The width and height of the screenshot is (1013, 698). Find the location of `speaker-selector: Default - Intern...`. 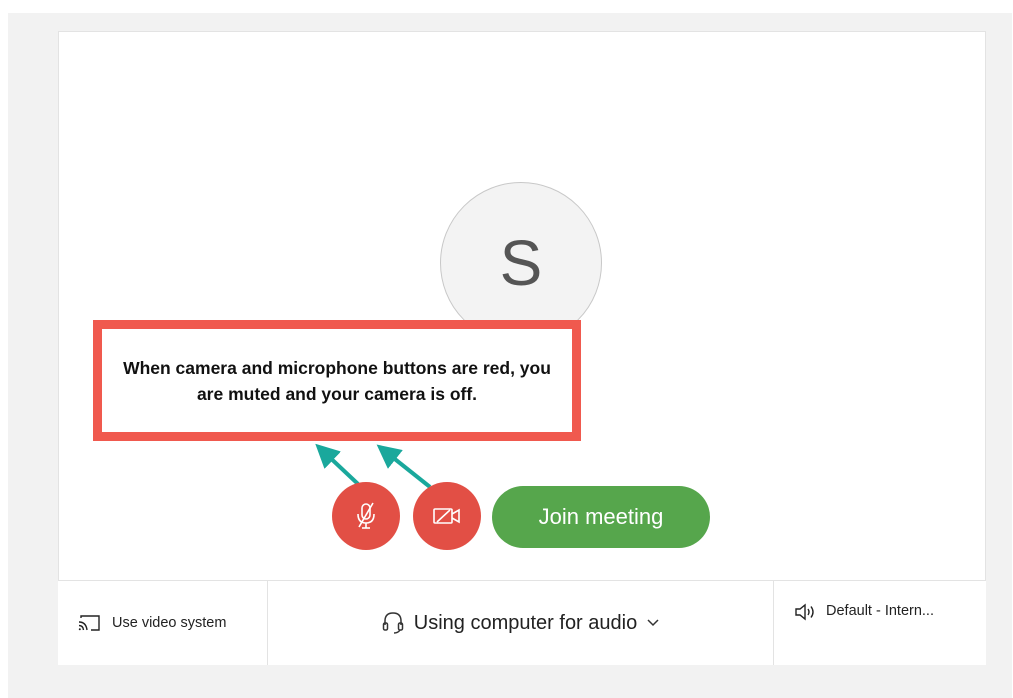

speaker-selector: Default - Intern... is located at coordinates (880, 623).